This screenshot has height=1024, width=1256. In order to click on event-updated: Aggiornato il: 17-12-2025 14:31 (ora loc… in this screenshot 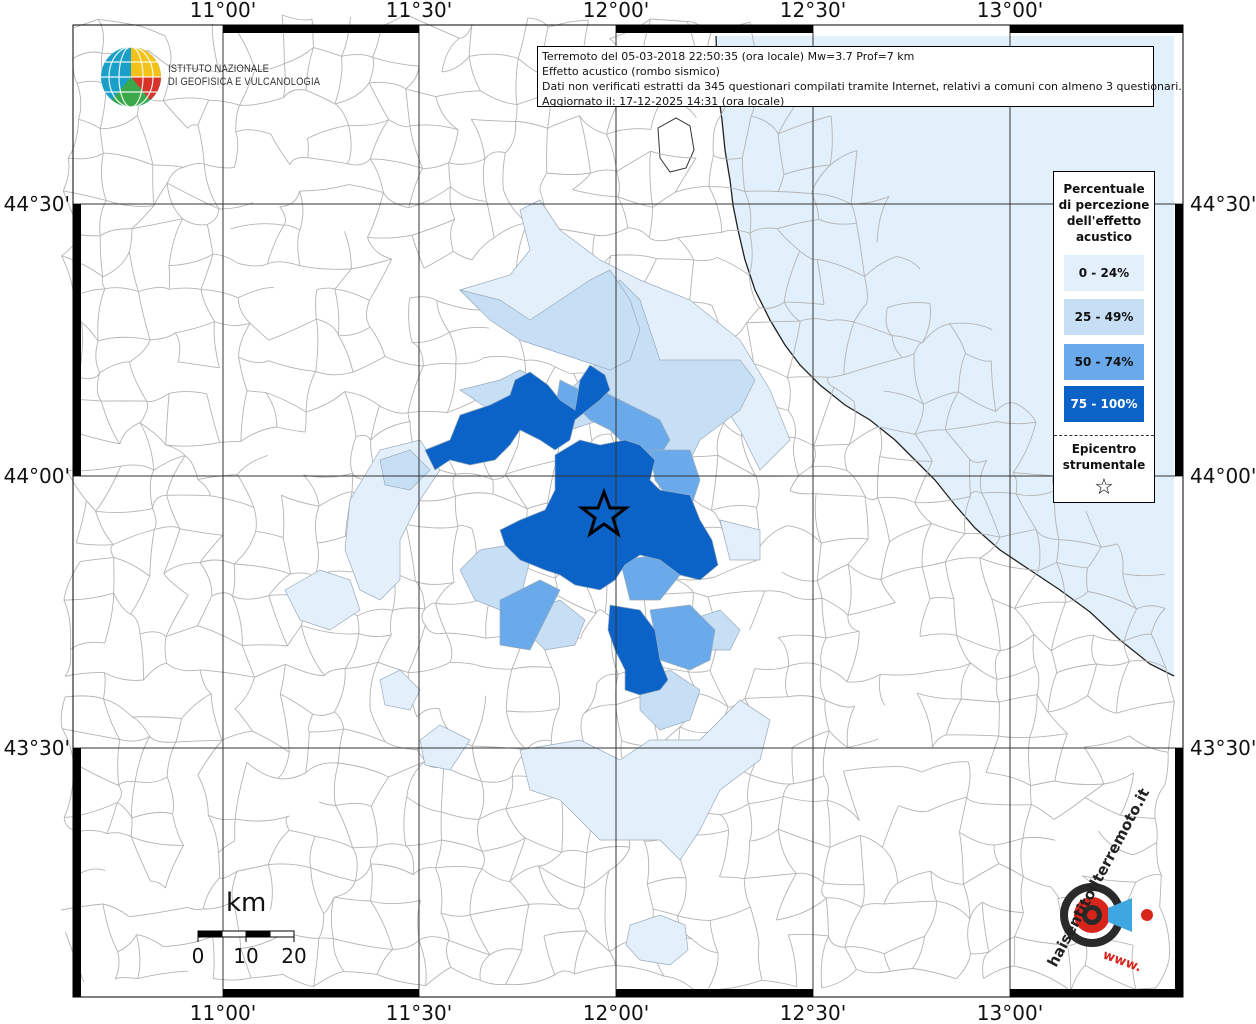, I will do `click(663, 101)`.